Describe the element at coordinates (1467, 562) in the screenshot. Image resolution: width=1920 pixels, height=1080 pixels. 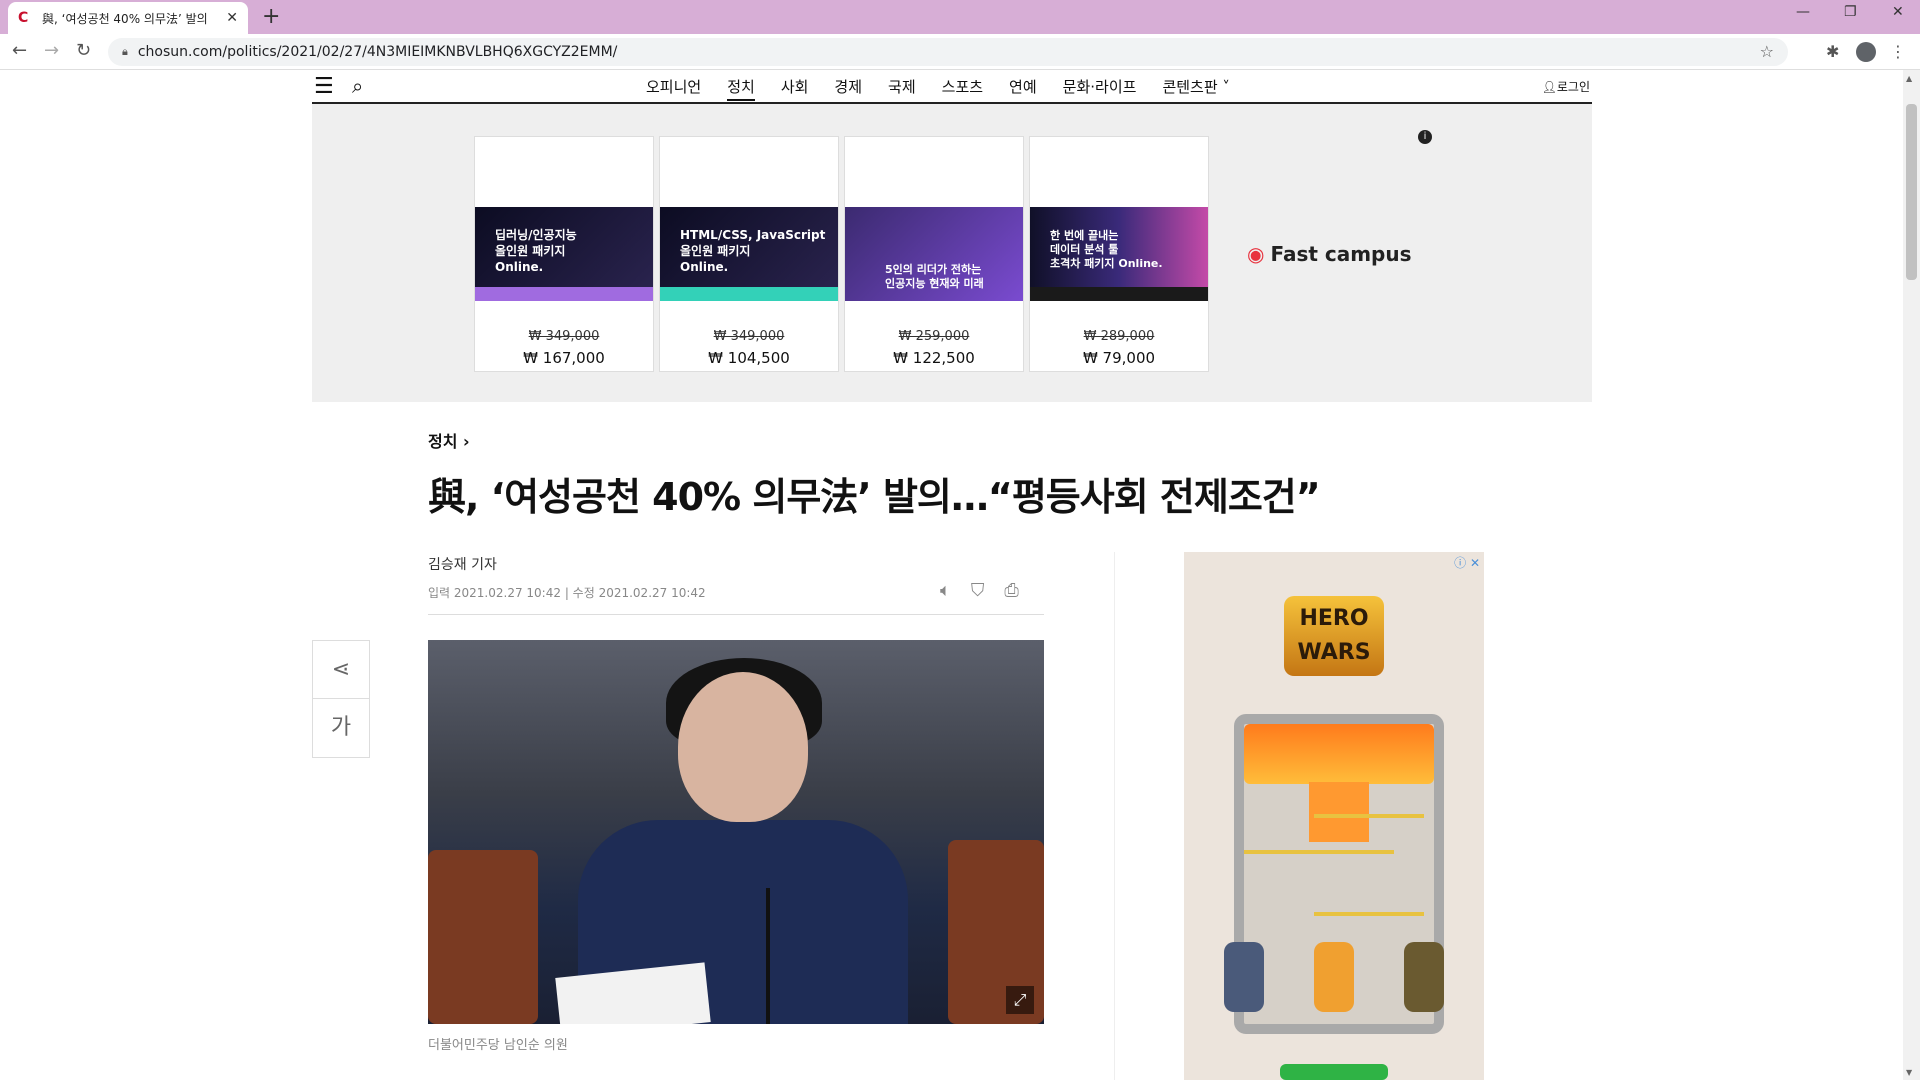
I see `adchoices-close-icon: ⓘ ✕` at that location.